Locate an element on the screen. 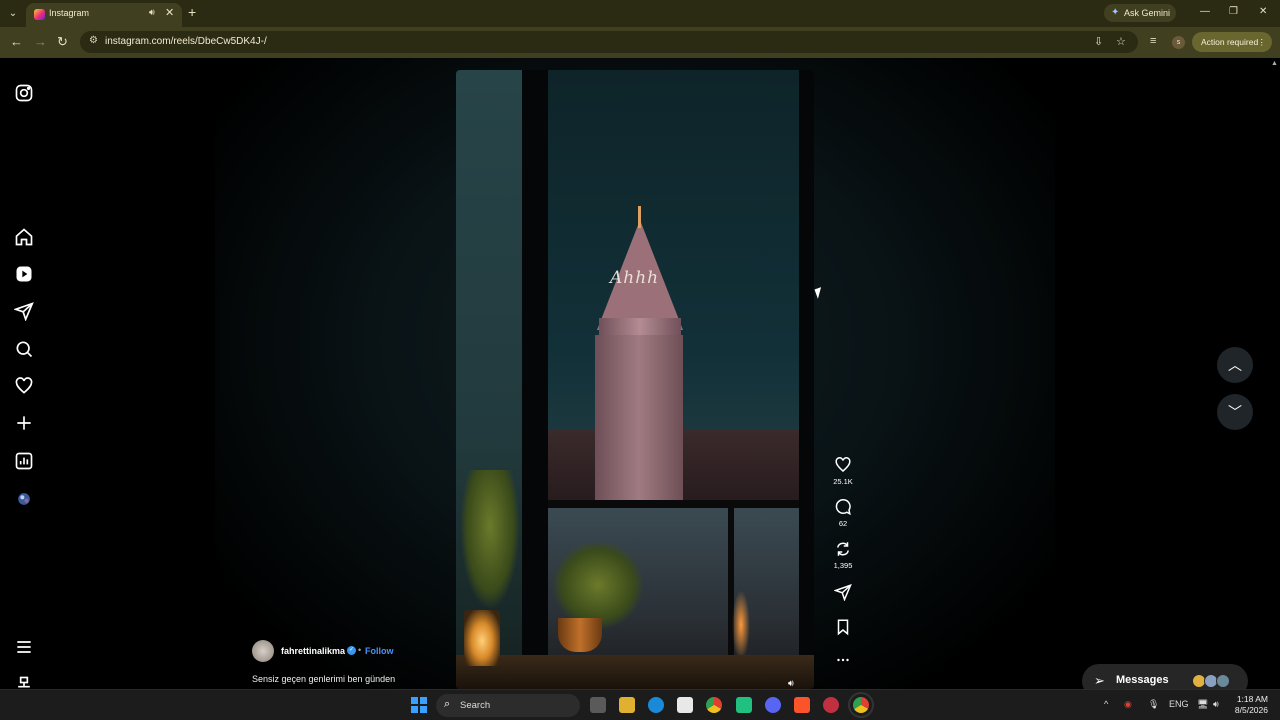 The image size is (1280, 720). reel-railing is located at coordinates (673, 504).